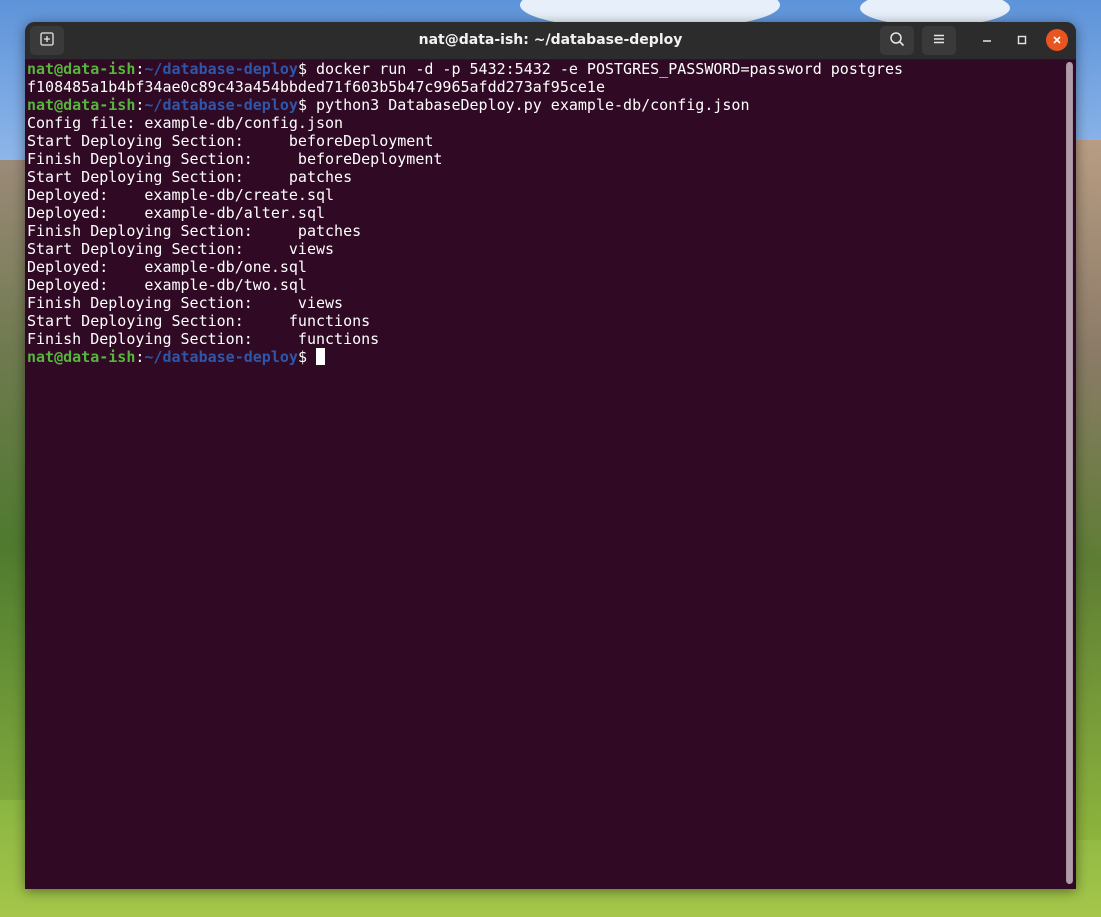 The width and height of the screenshot is (1101, 917). I want to click on output-text: Deployed: example-db/create.sql, so click(181, 195).